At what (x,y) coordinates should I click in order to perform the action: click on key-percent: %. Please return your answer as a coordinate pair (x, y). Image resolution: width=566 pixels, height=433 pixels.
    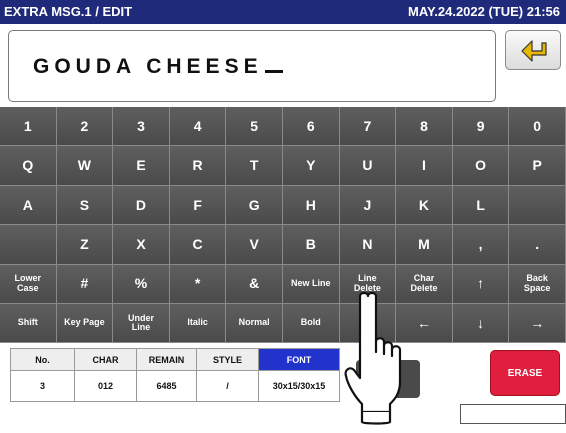
    Looking at the image, I should click on (141, 284).